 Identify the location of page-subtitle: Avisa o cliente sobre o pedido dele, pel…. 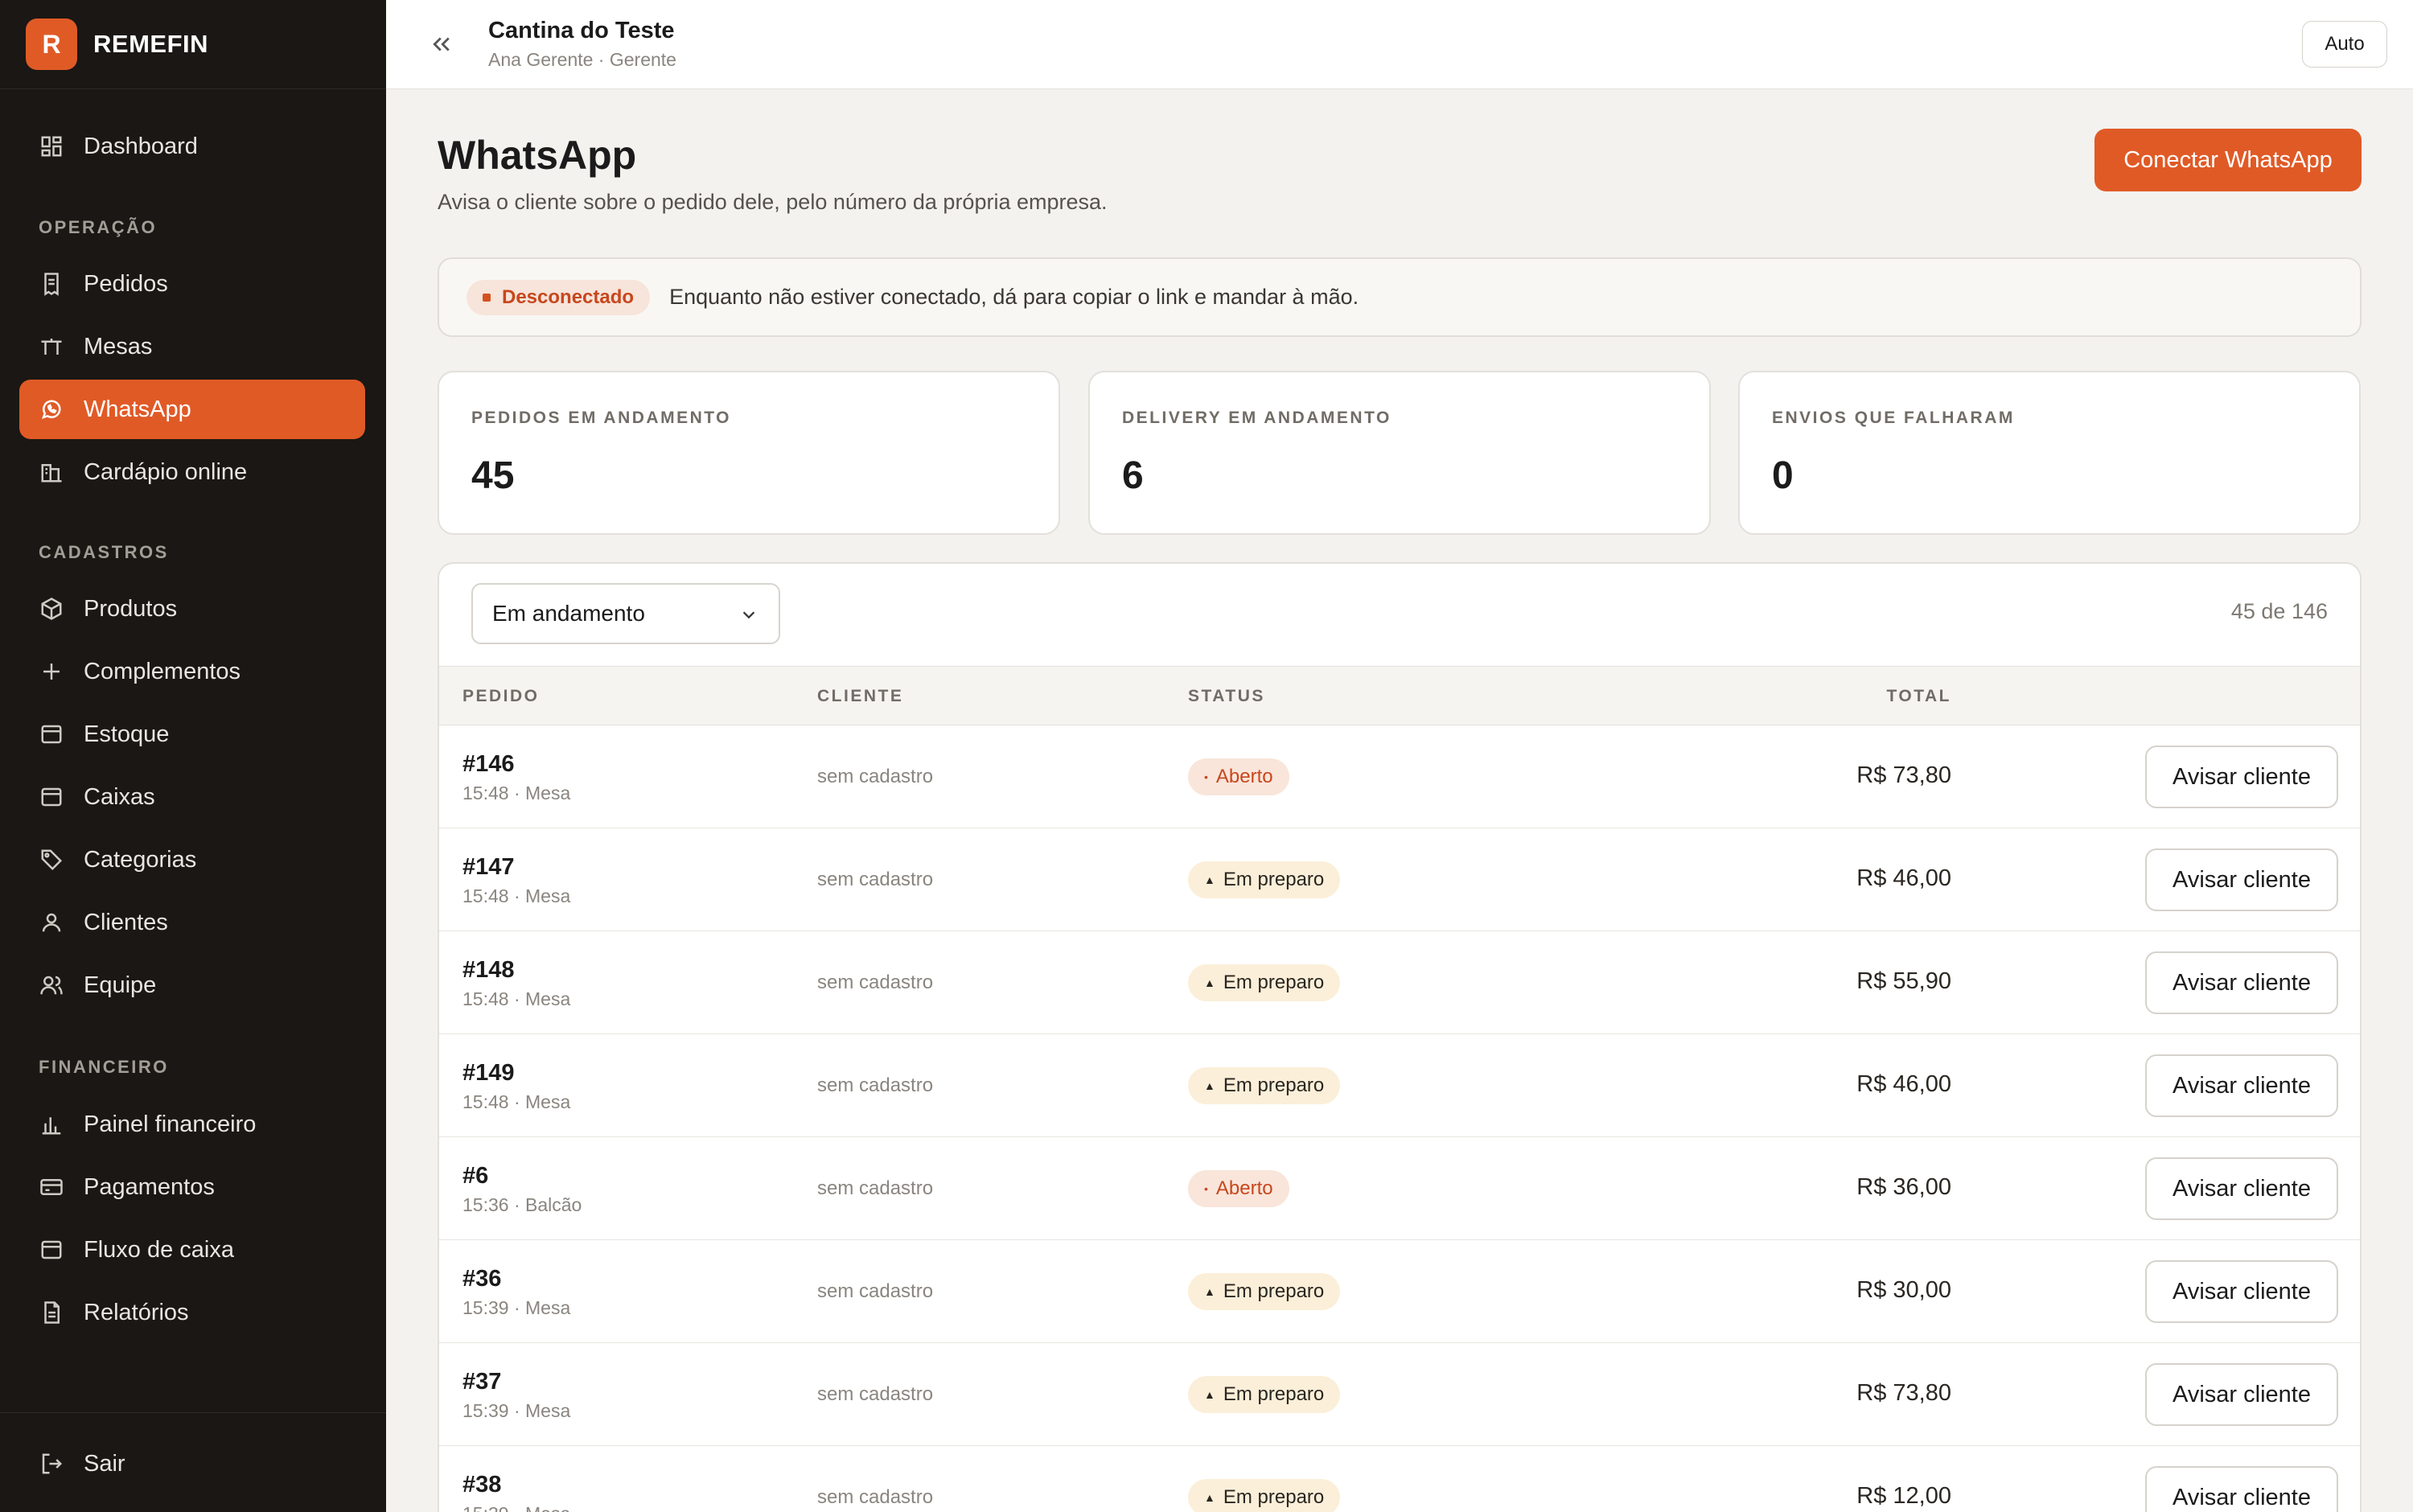
(773, 202).